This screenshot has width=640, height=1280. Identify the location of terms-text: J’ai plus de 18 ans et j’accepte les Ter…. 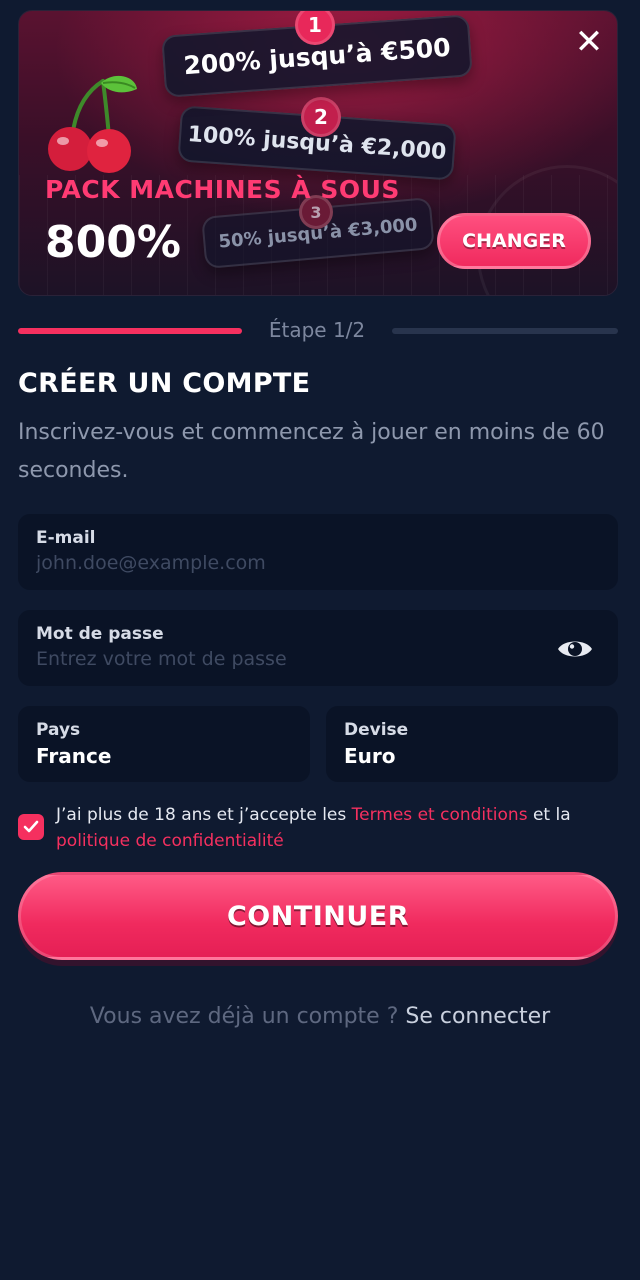
(326, 828).